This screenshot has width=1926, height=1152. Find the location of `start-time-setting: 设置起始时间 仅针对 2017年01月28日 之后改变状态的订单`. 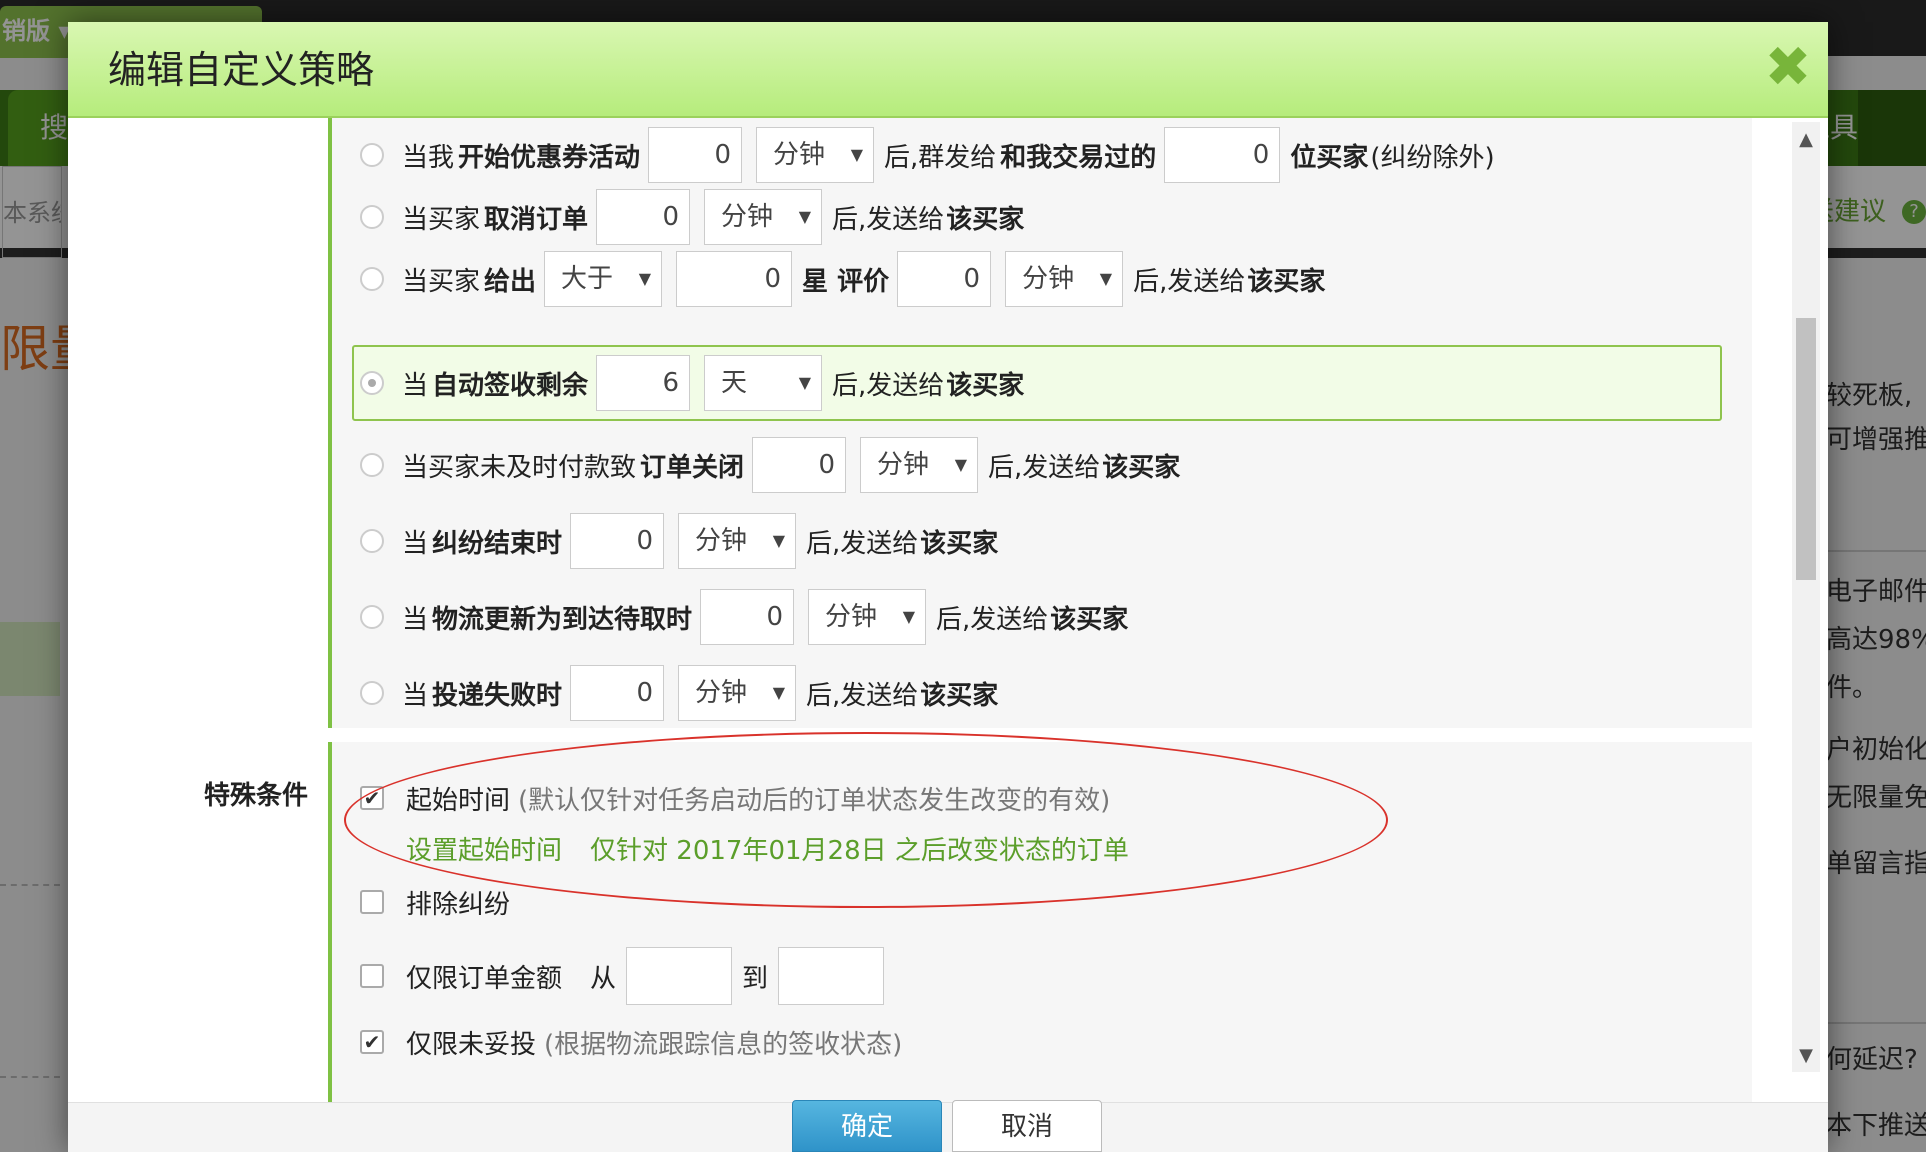

start-time-setting: 设置起始时间 仅针对 2017年01月28日 之后改变状态的订单 is located at coordinates (767, 848).